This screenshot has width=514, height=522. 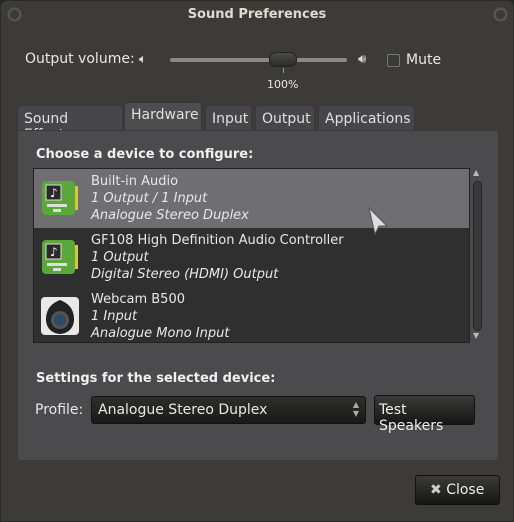 What do you see at coordinates (217, 240) in the screenshot?
I see `device-name: GF108 High Definition Audio Controller` at bounding box center [217, 240].